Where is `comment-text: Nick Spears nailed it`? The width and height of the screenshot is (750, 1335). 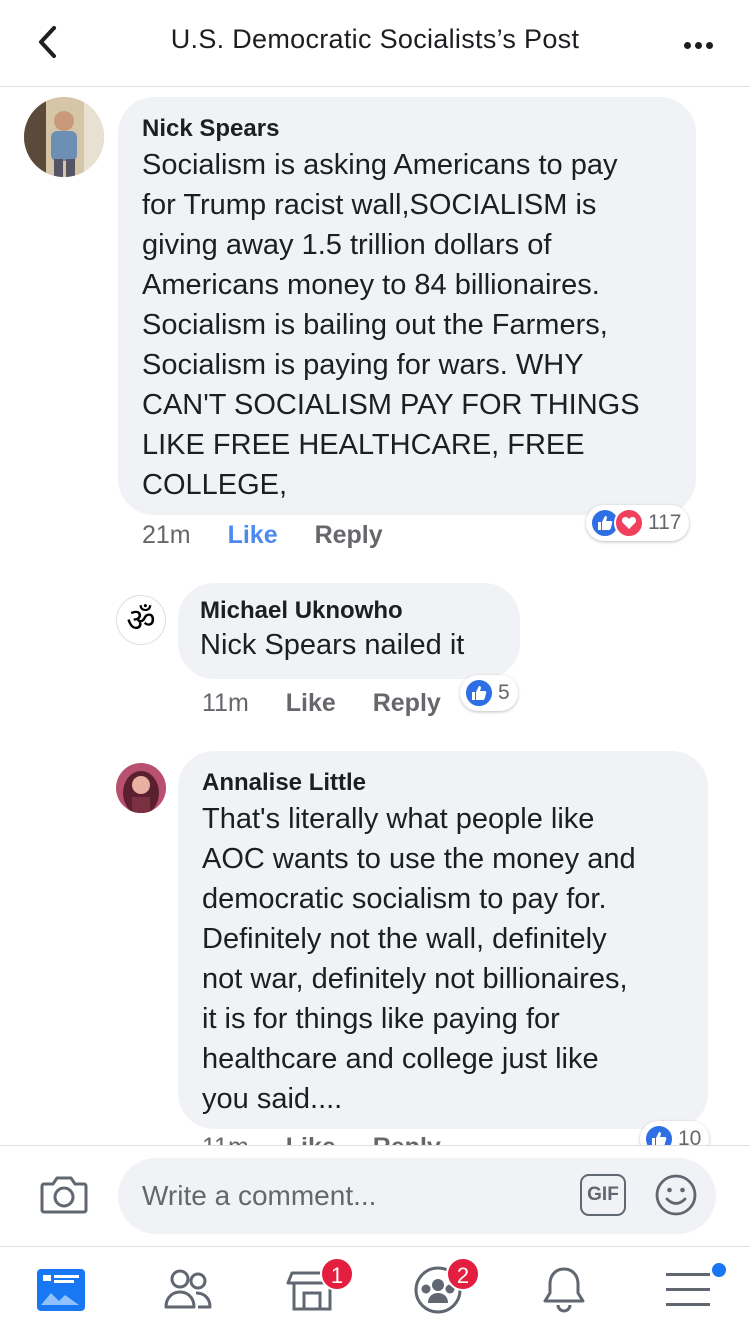 comment-text: Nick Spears nailed it is located at coordinates (349, 645).